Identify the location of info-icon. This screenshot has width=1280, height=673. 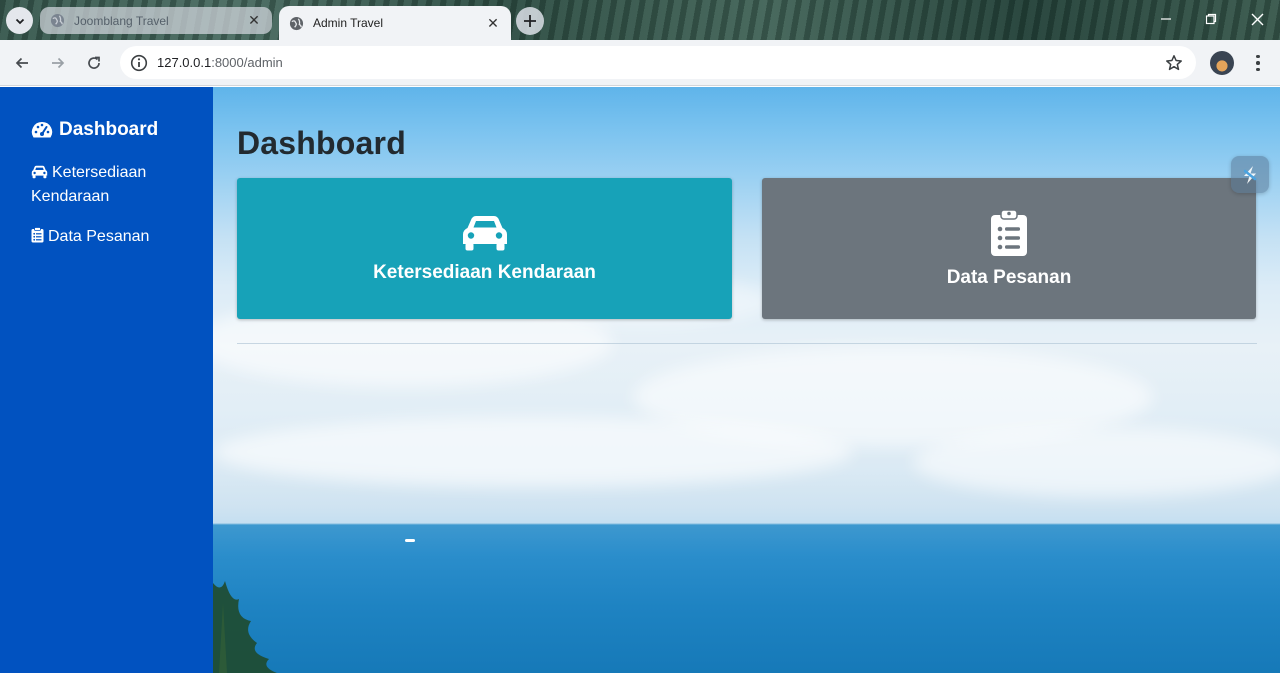
(139, 62).